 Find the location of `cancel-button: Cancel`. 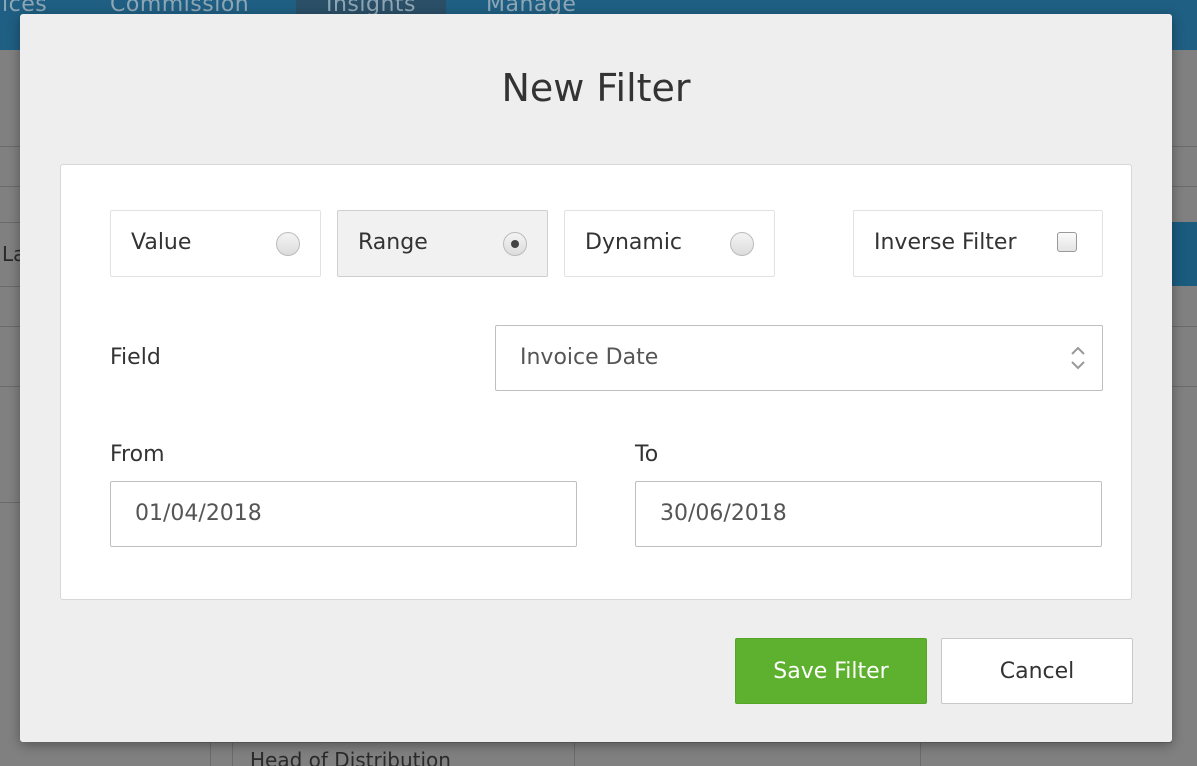

cancel-button: Cancel is located at coordinates (1037, 671).